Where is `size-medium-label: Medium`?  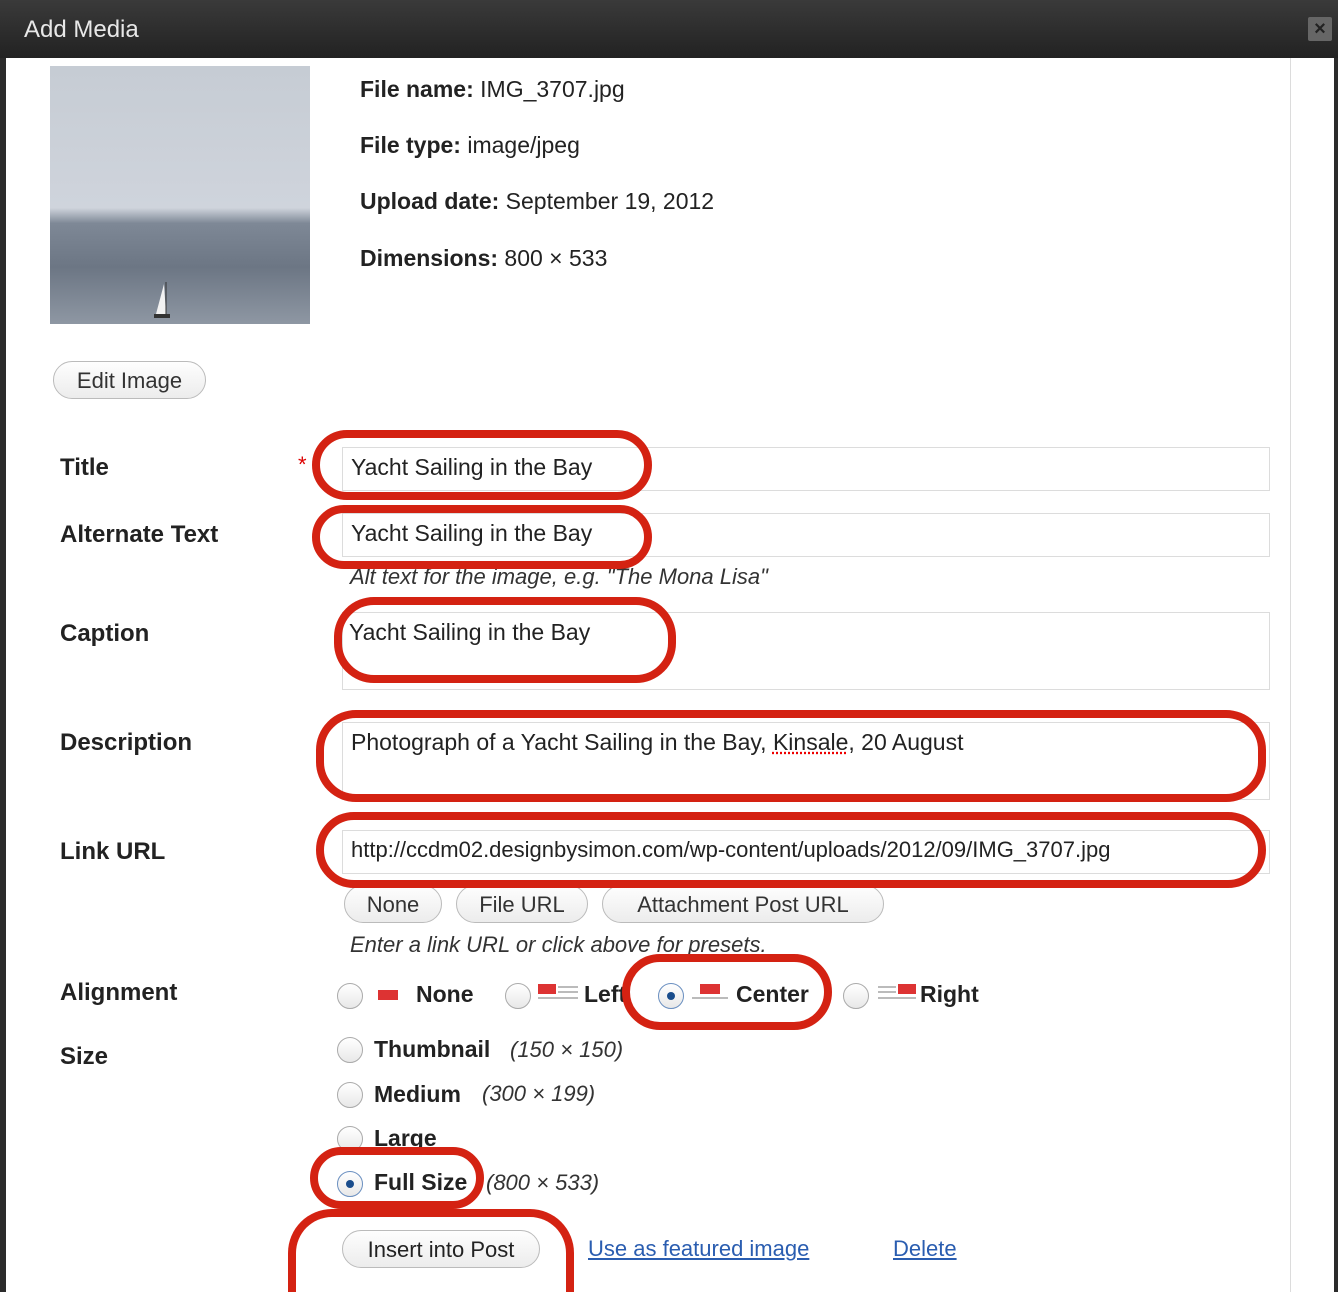
size-medium-label: Medium is located at coordinates (417, 1094).